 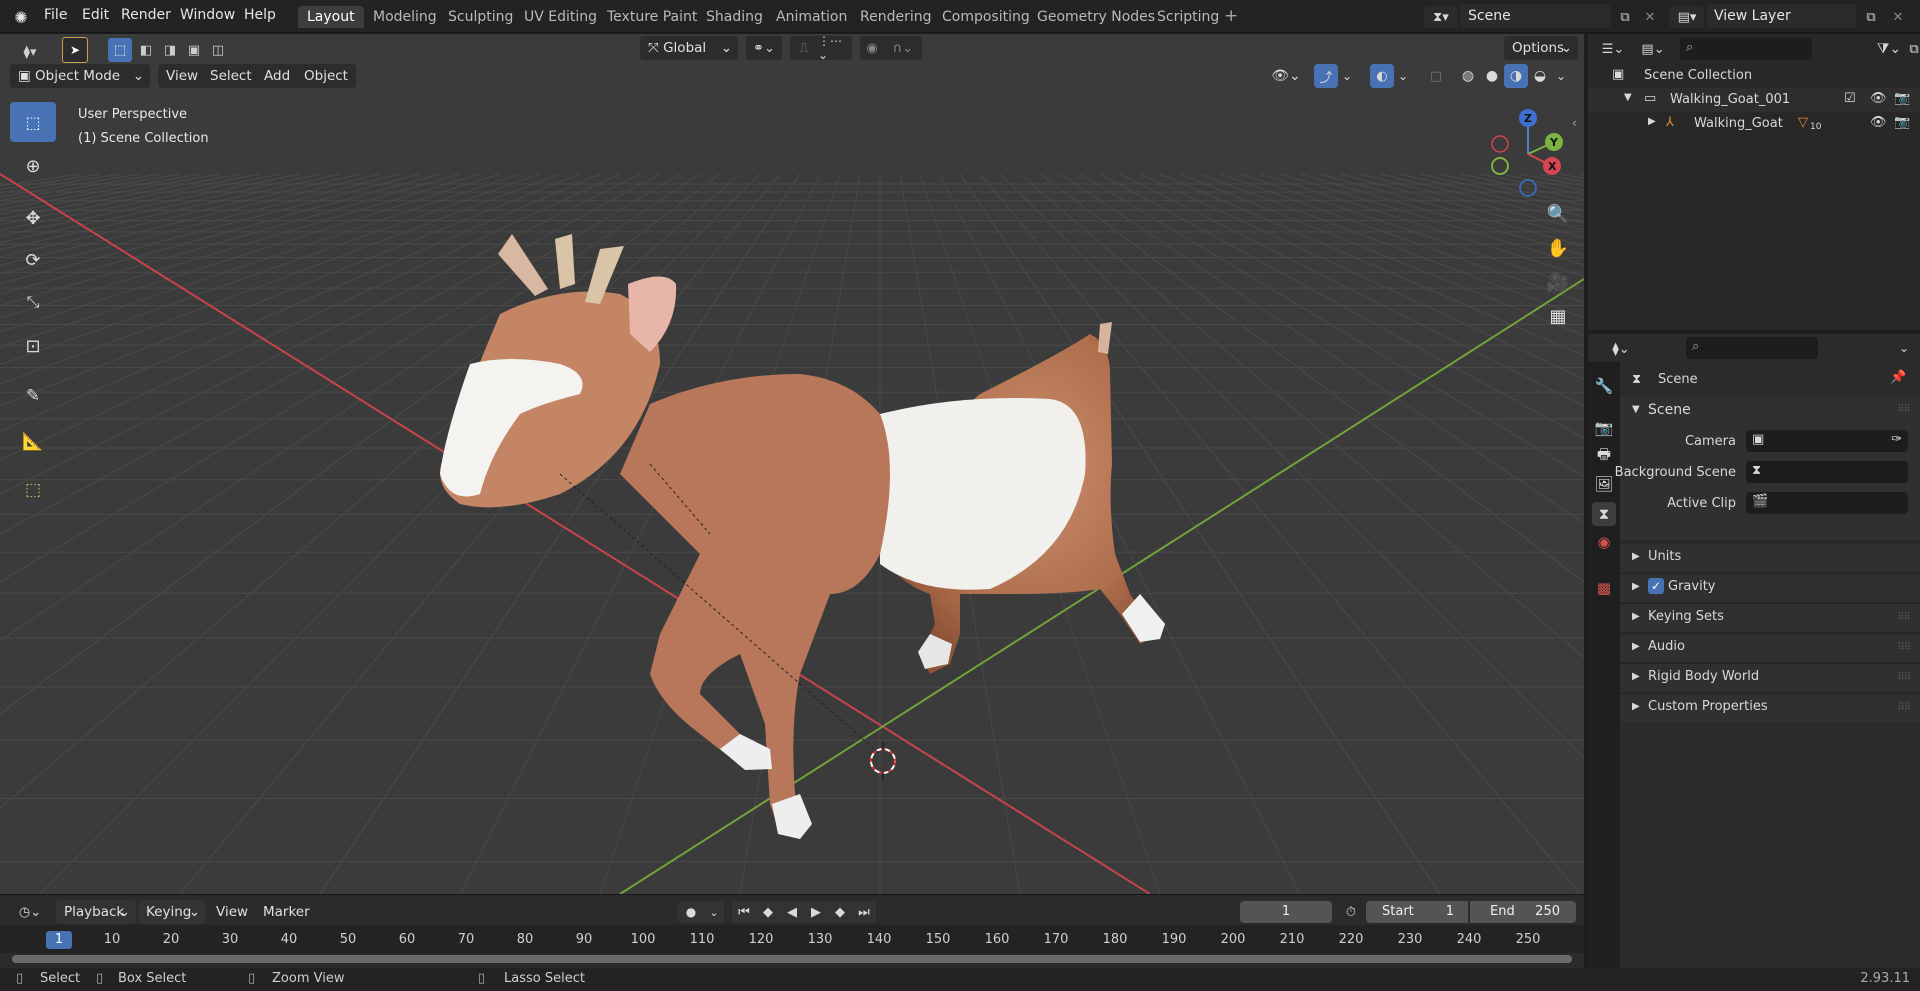 What do you see at coordinates (1436, 76) in the screenshot?
I see `xray-toggle-icon: ▢` at bounding box center [1436, 76].